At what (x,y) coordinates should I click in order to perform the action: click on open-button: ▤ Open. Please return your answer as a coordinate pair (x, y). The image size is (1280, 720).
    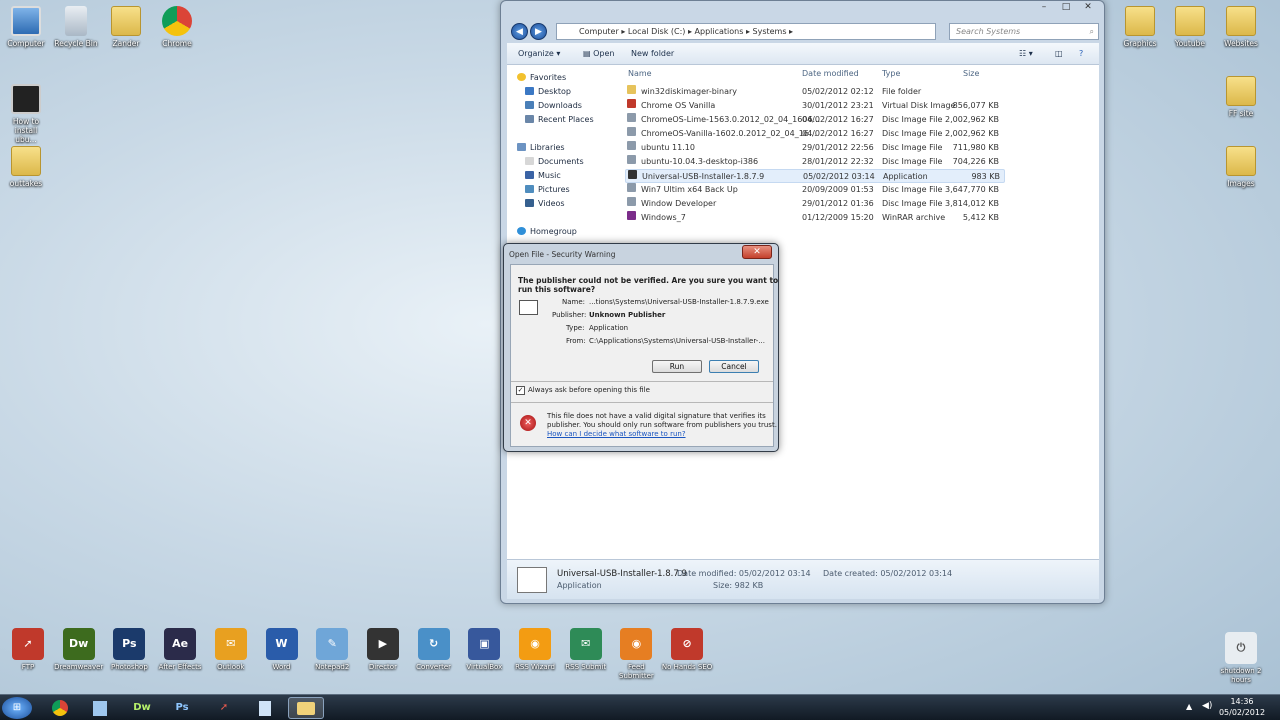
    Looking at the image, I should click on (598, 53).